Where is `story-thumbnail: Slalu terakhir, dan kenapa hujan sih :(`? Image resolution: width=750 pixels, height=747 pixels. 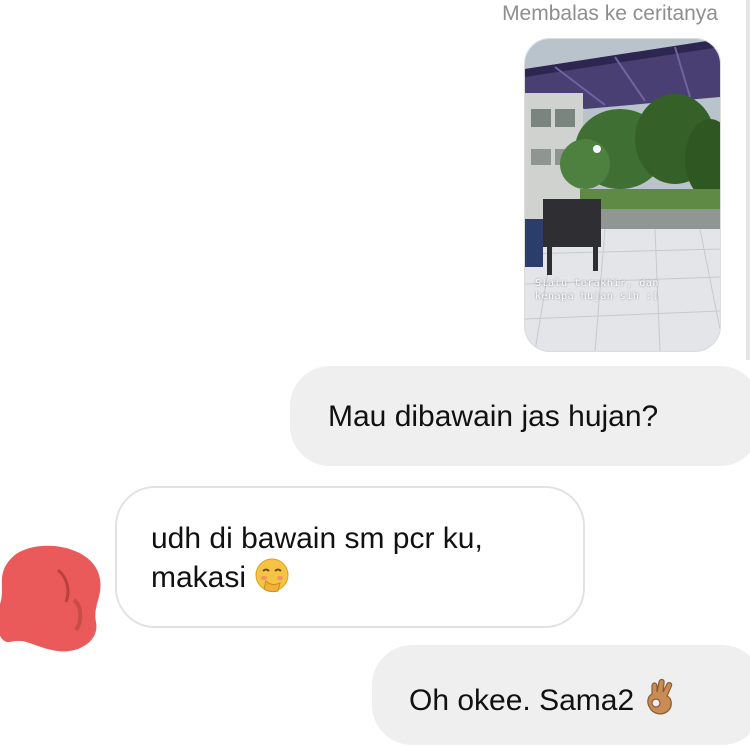
story-thumbnail: Slalu terakhir, dan kenapa hujan sih :( is located at coordinates (622, 195).